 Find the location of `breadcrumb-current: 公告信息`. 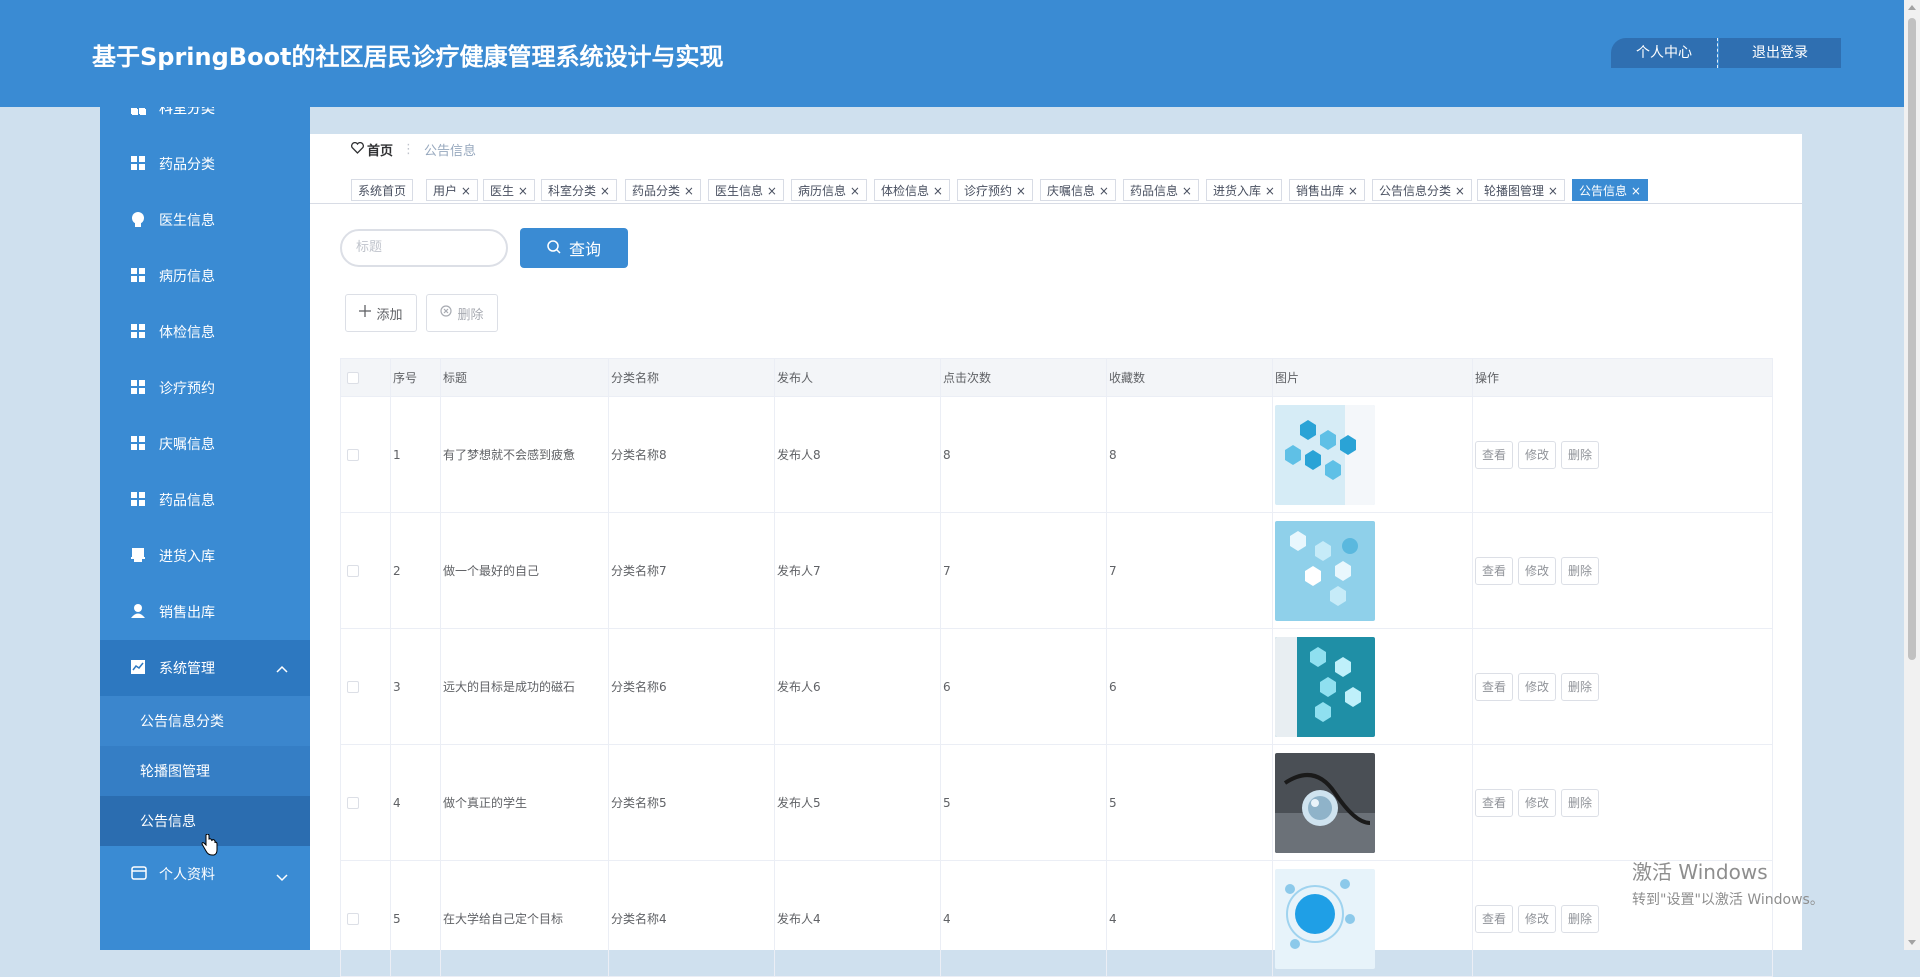

breadcrumb-current: 公告信息 is located at coordinates (450, 151).